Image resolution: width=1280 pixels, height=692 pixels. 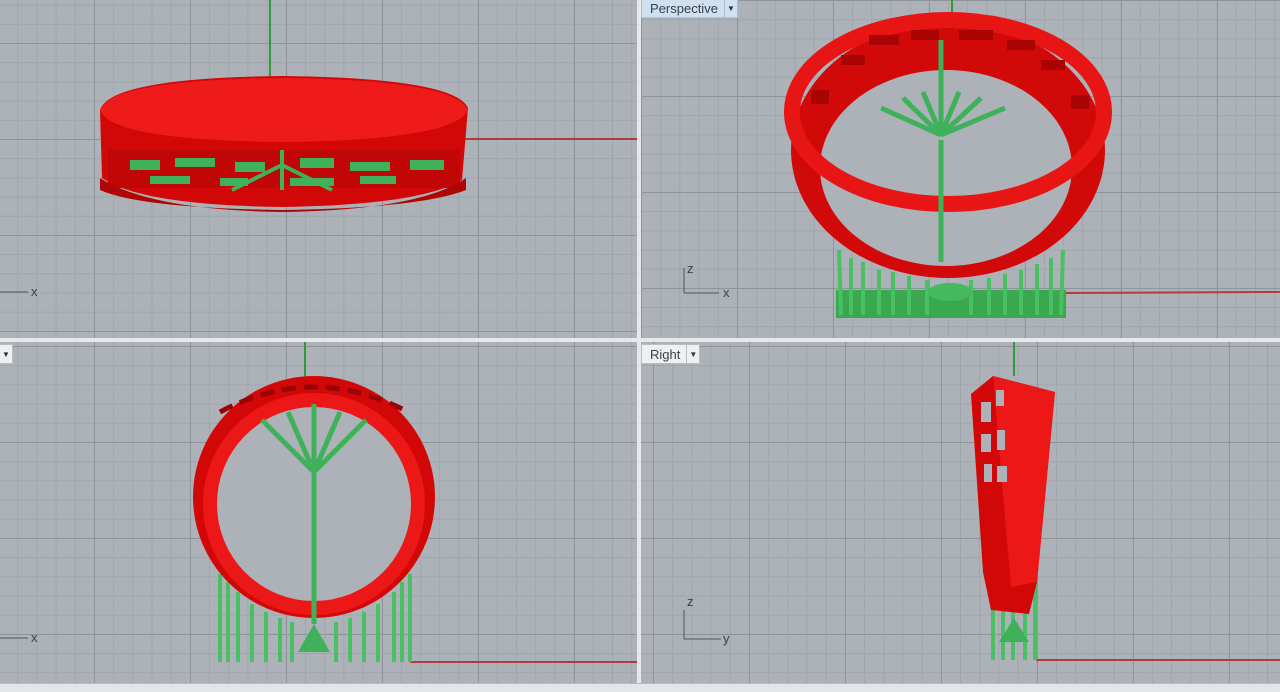 What do you see at coordinates (1170, 292) in the screenshot?
I see `x-axis-line` at bounding box center [1170, 292].